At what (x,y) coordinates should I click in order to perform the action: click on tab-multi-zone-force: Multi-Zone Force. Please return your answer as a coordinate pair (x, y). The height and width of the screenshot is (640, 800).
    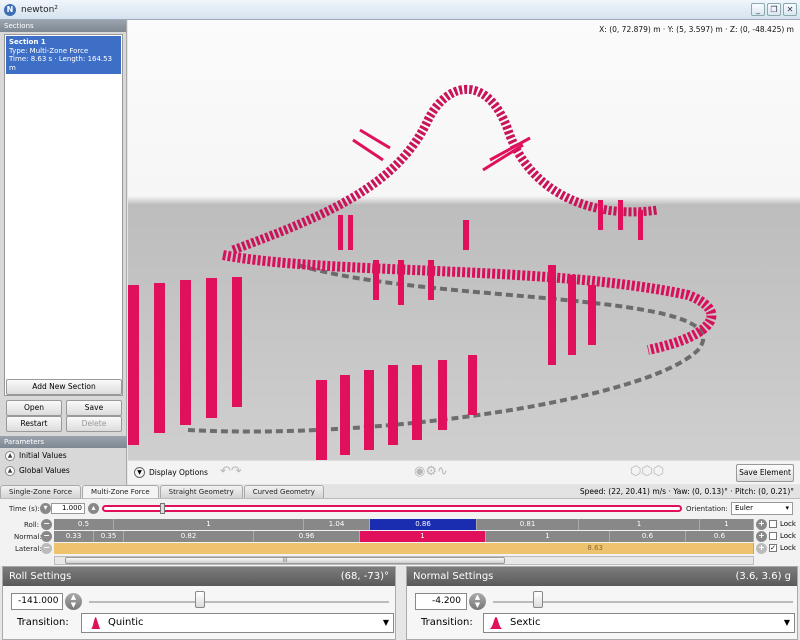
    Looking at the image, I should click on (120, 492).